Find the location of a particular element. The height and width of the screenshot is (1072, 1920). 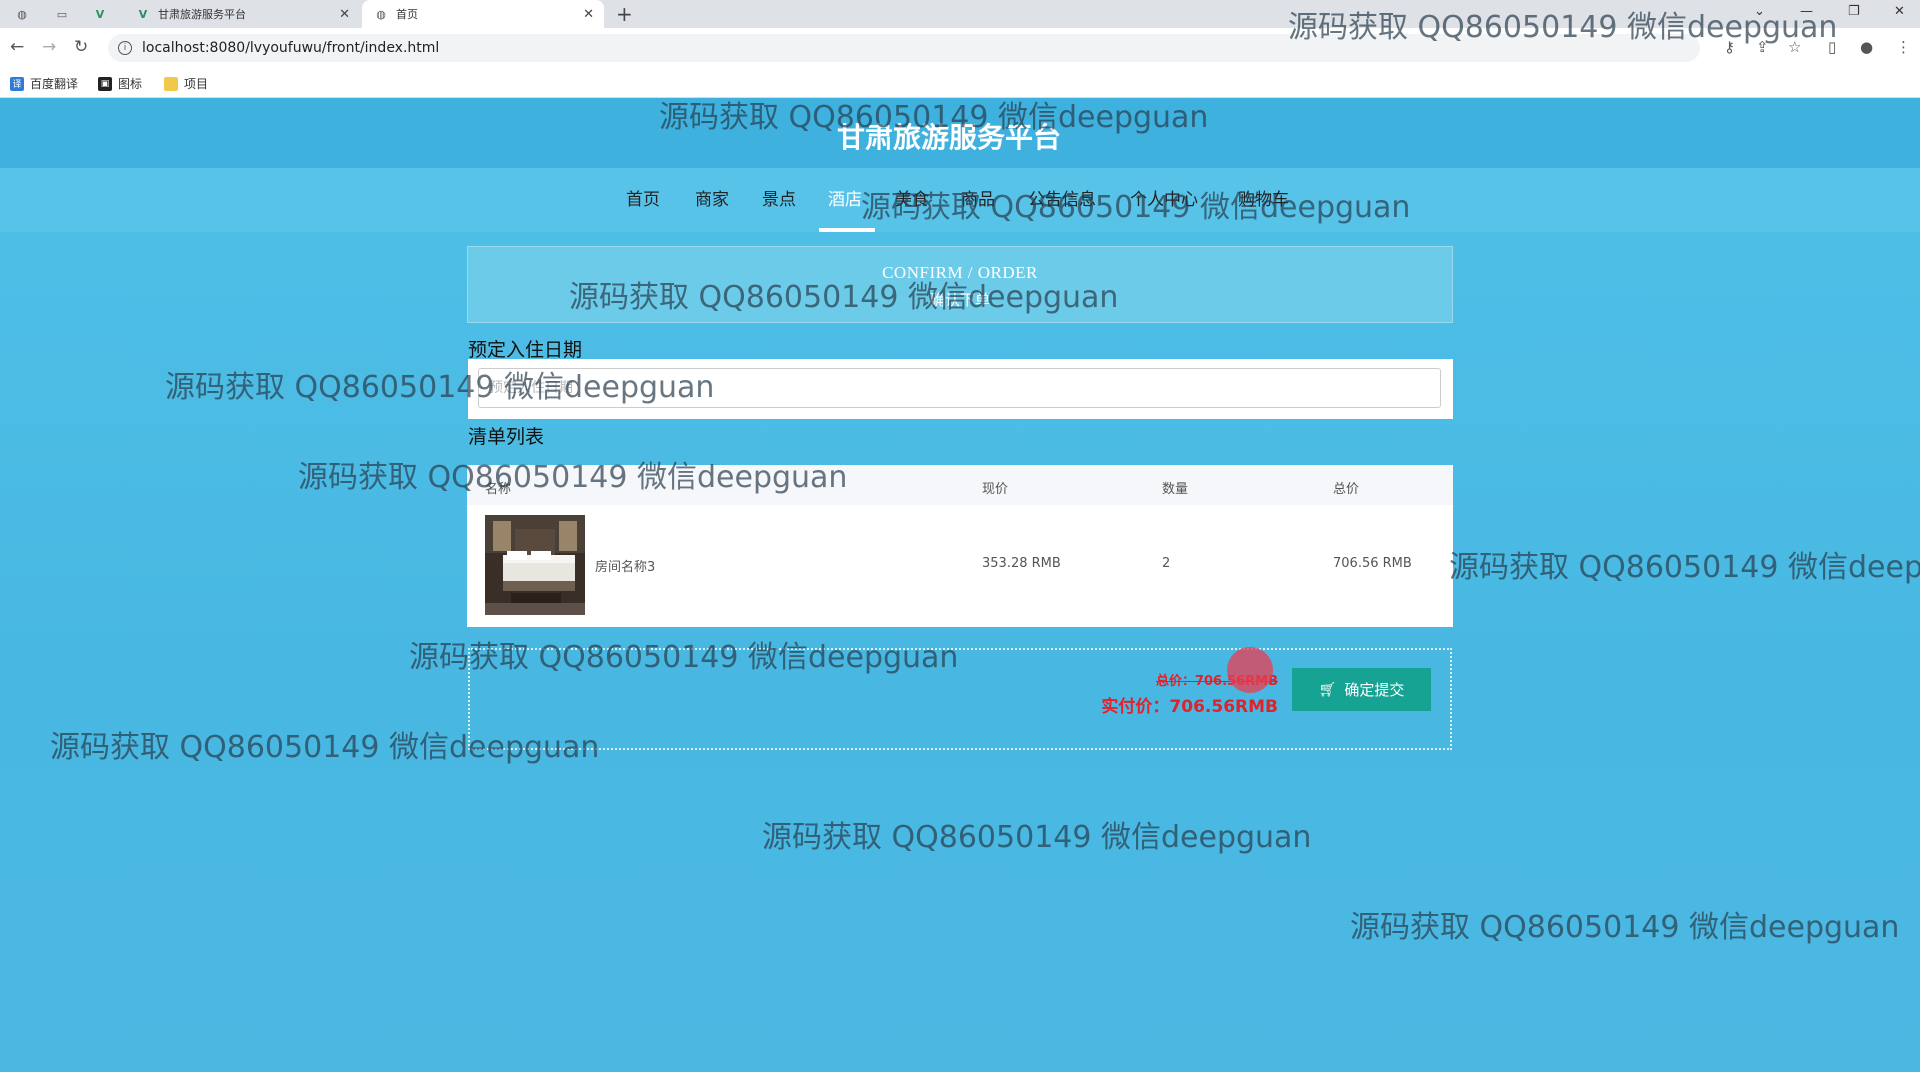

info-icon: i is located at coordinates (125, 48).